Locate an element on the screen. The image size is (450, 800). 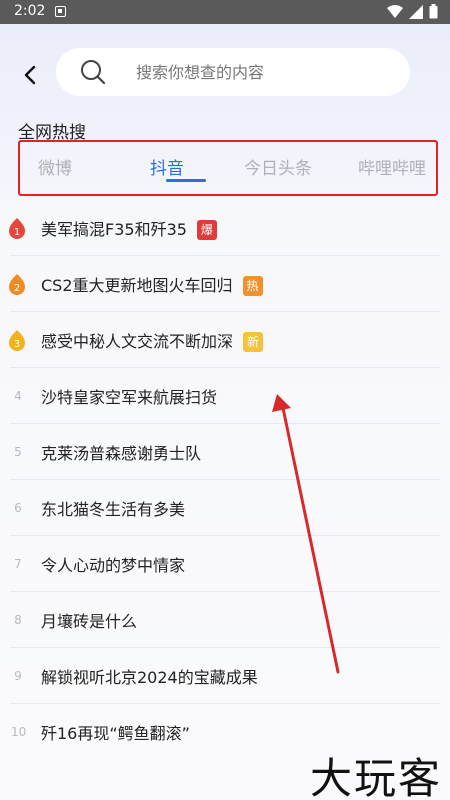
rank-badge-icon: 1 is located at coordinates (17, 228).